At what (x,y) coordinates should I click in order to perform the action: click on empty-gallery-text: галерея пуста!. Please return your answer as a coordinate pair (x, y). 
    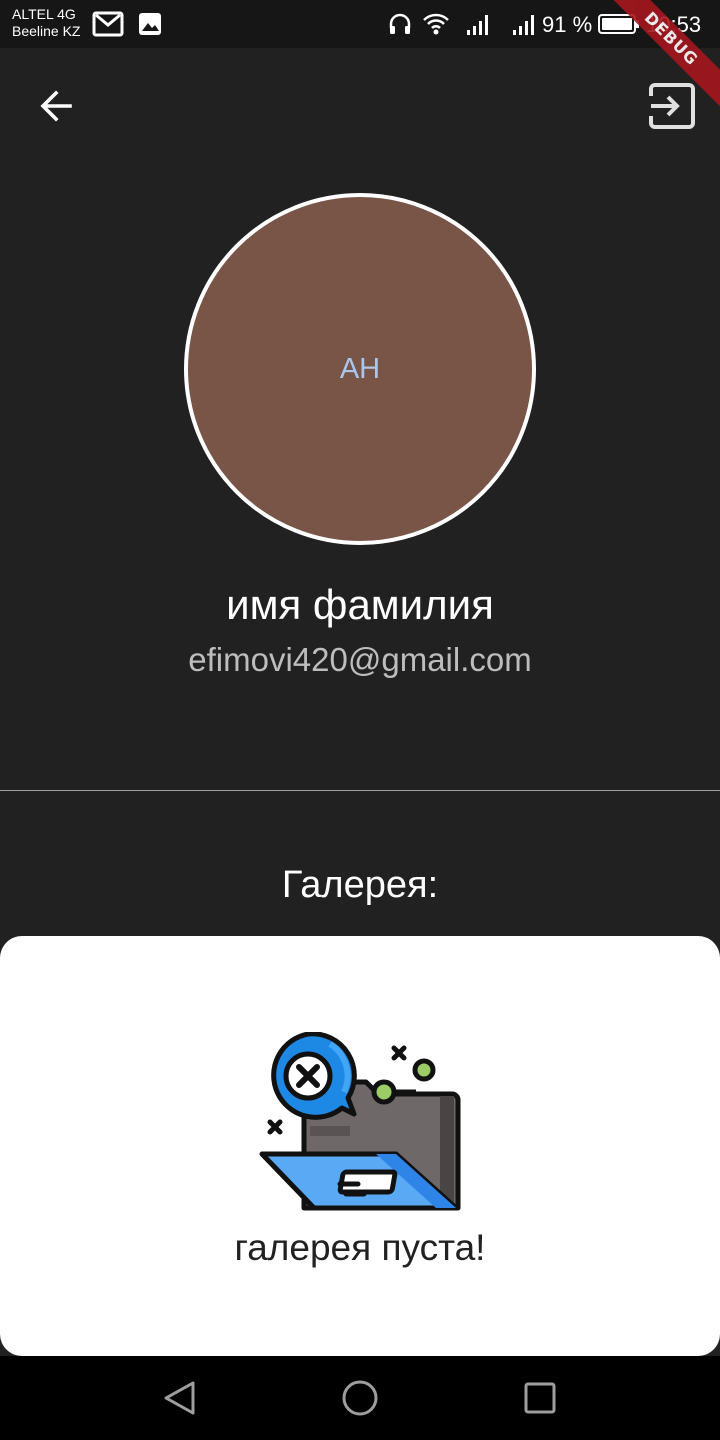
    Looking at the image, I should click on (360, 1247).